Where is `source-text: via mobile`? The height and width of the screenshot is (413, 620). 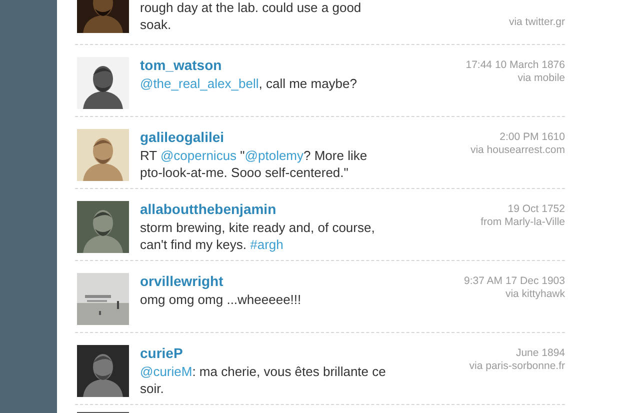
source-text: via mobile is located at coordinates (541, 78).